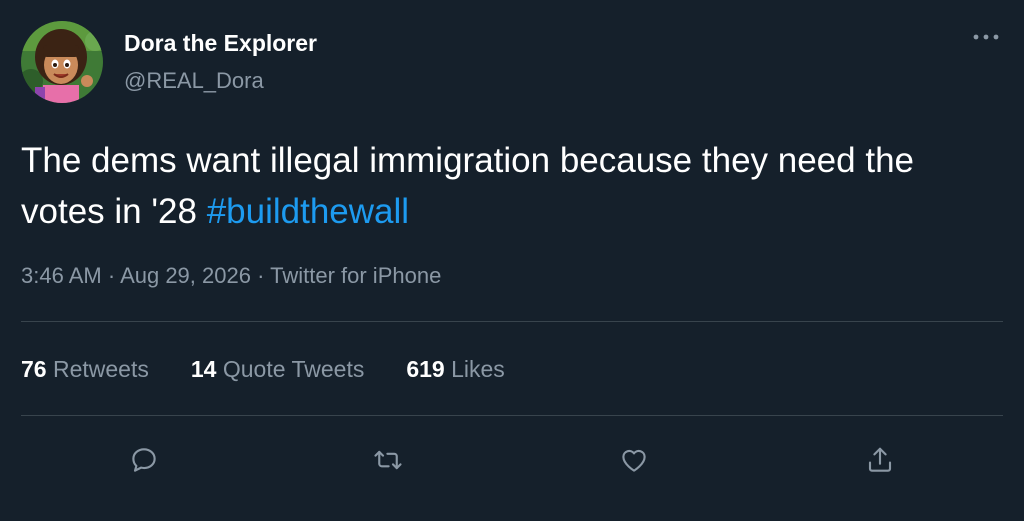 Image resolution: width=1024 pixels, height=521 pixels. I want to click on retweets-label: Retweets, so click(100, 369).